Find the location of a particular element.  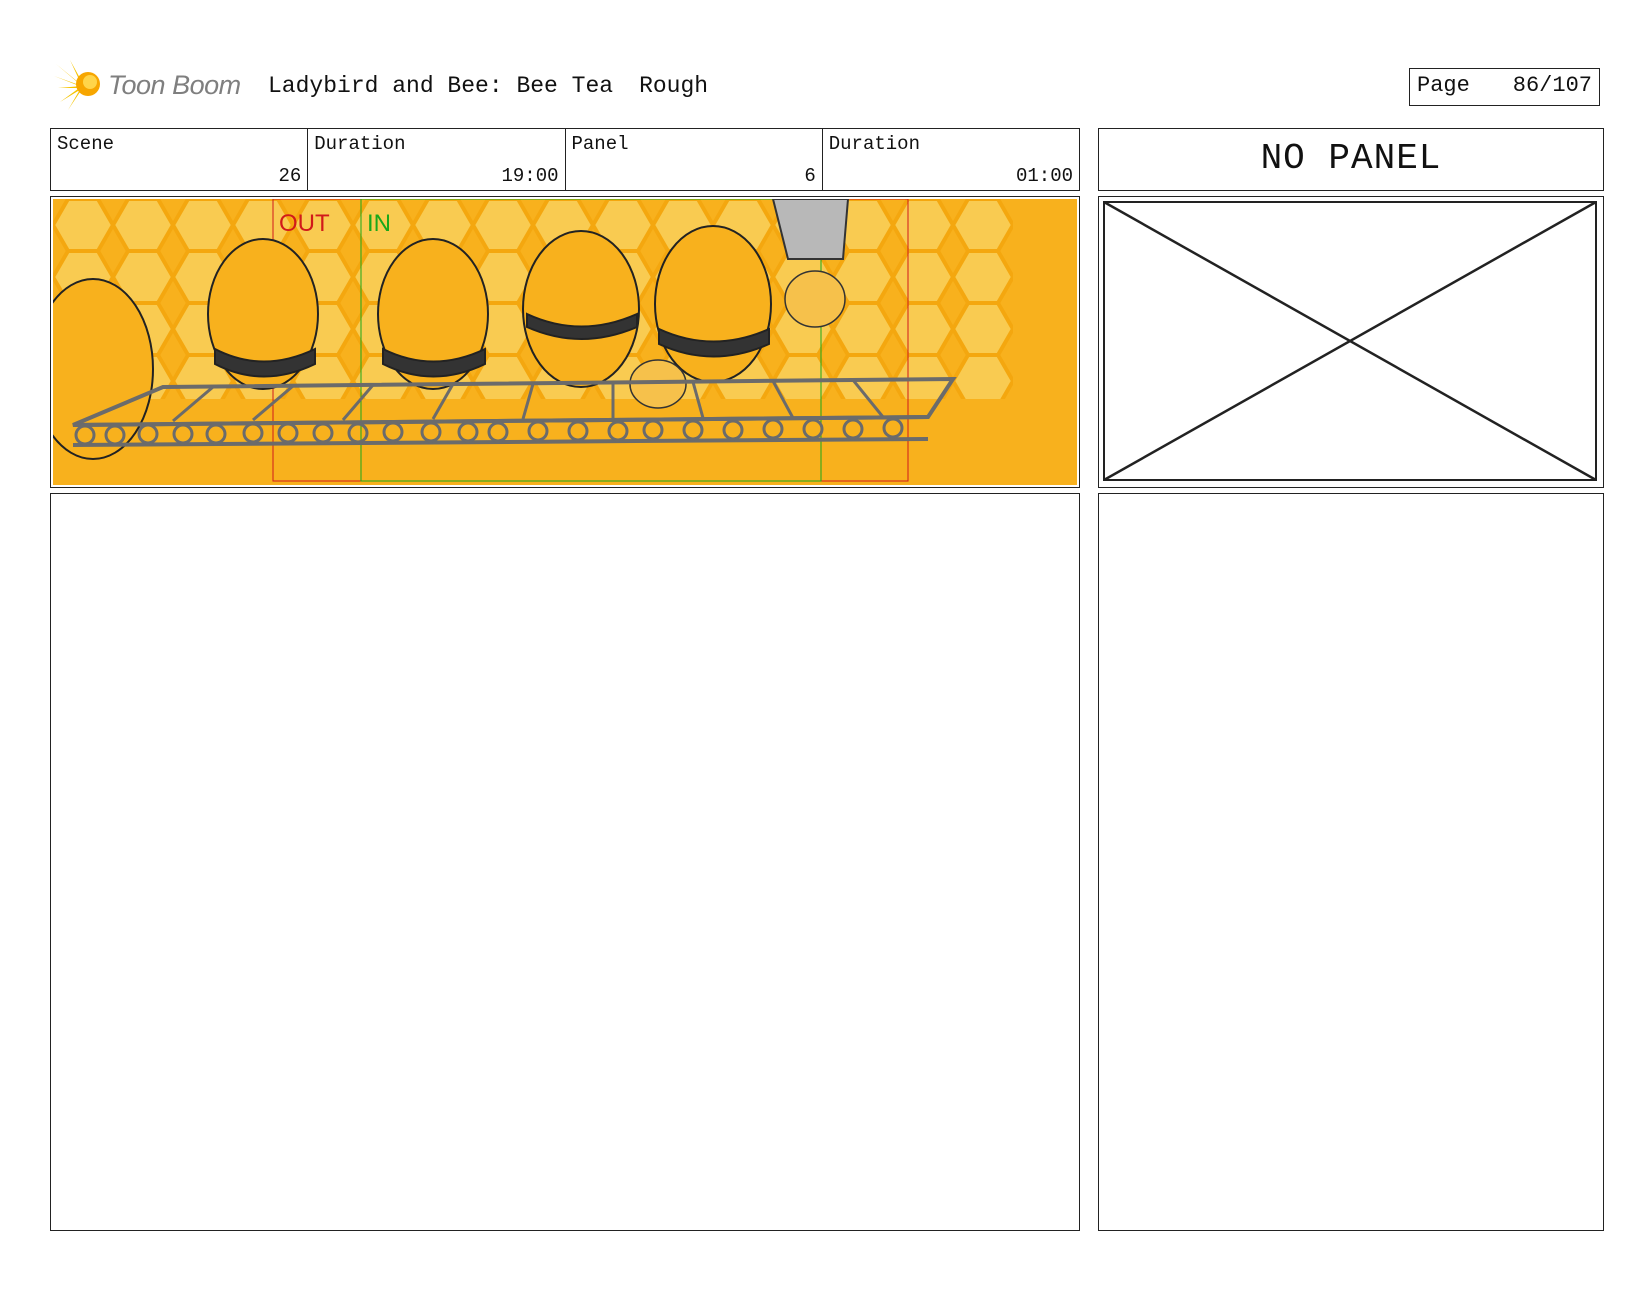

scene-duration-value: 19:00 is located at coordinates (530, 176).